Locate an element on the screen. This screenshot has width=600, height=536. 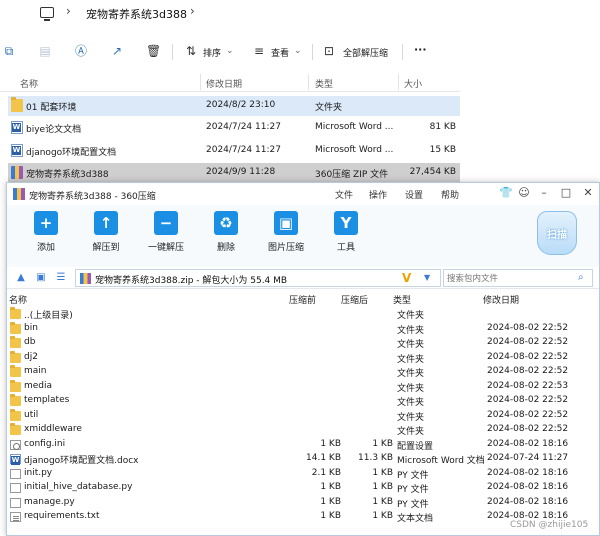
extract-to-button: ↑ 解压到 is located at coordinates (106, 232).